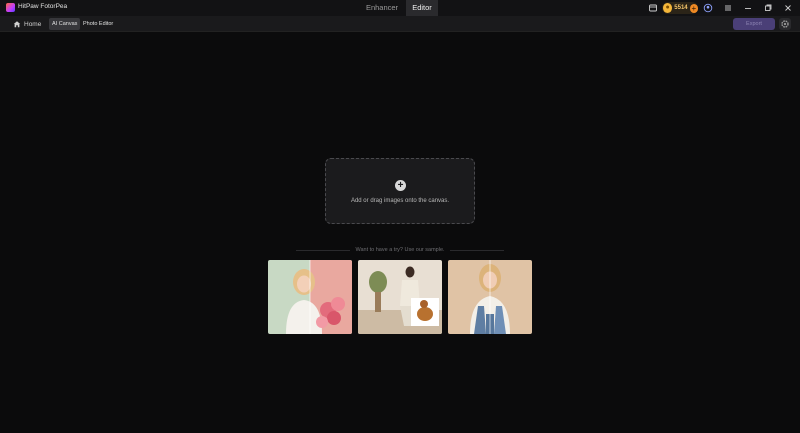  I want to click on coin-count: 5514, so click(681, 8).